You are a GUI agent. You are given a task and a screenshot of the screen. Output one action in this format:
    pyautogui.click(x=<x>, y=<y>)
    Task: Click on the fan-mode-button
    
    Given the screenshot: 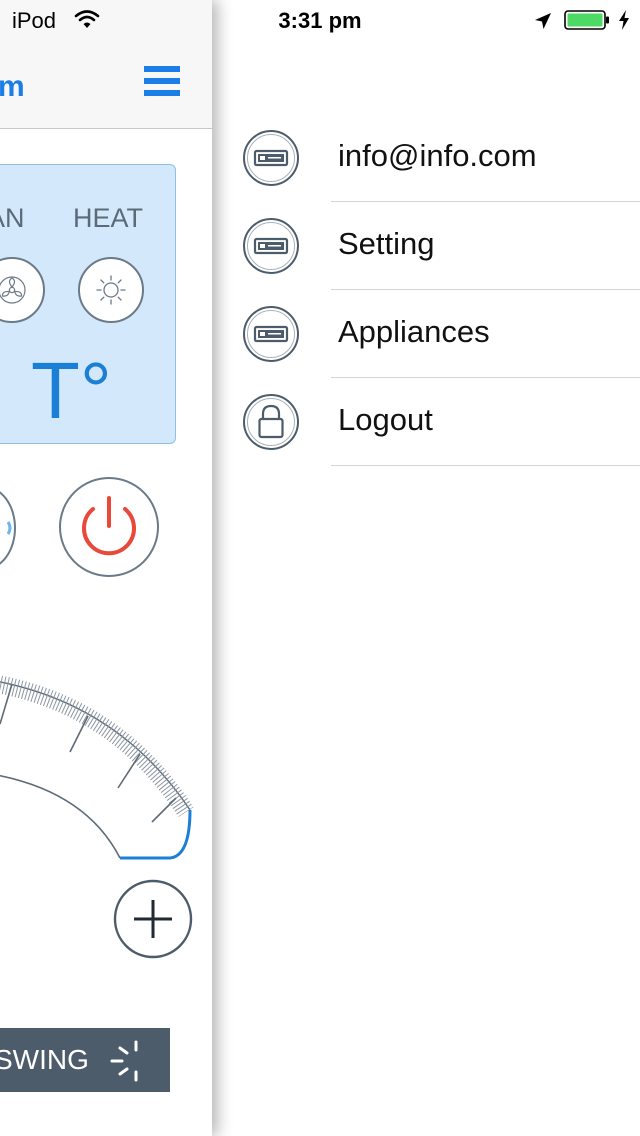 What is the action you would take?
    pyautogui.click(x=22, y=290)
    